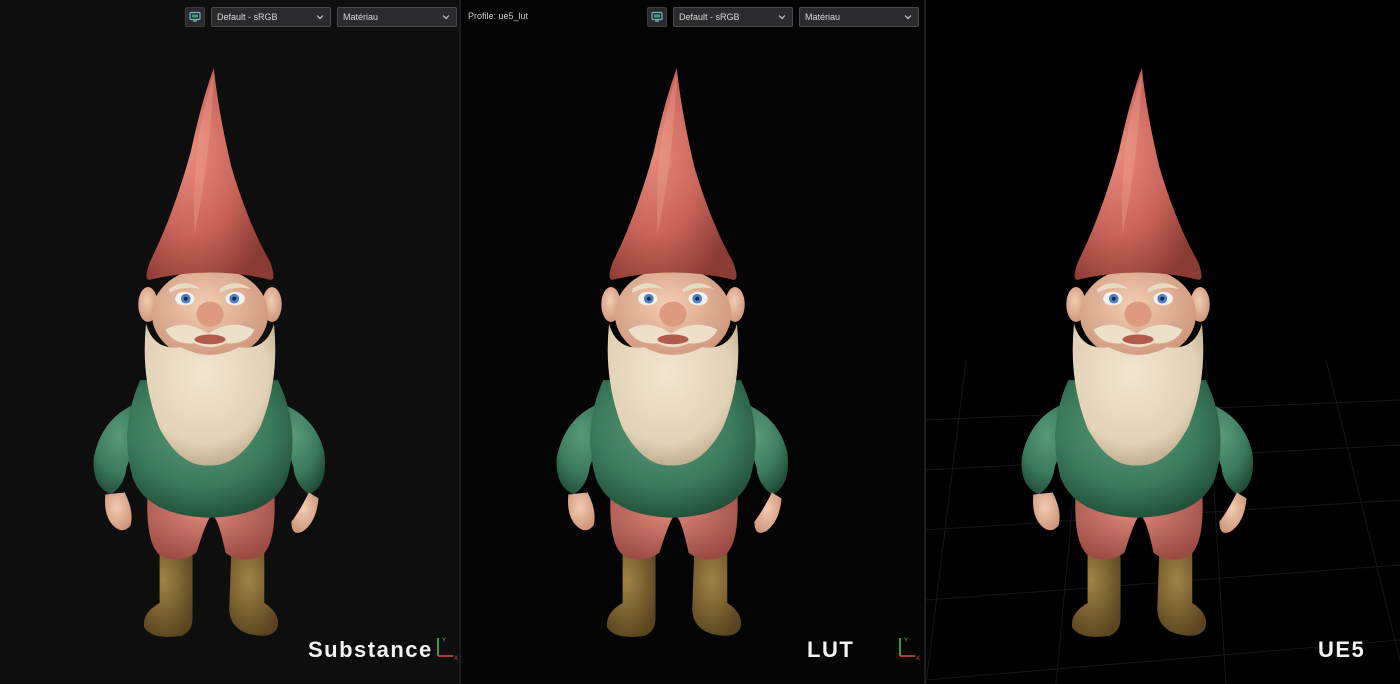 The height and width of the screenshot is (684, 1400). I want to click on viewport-caption: Substance, so click(370, 649).